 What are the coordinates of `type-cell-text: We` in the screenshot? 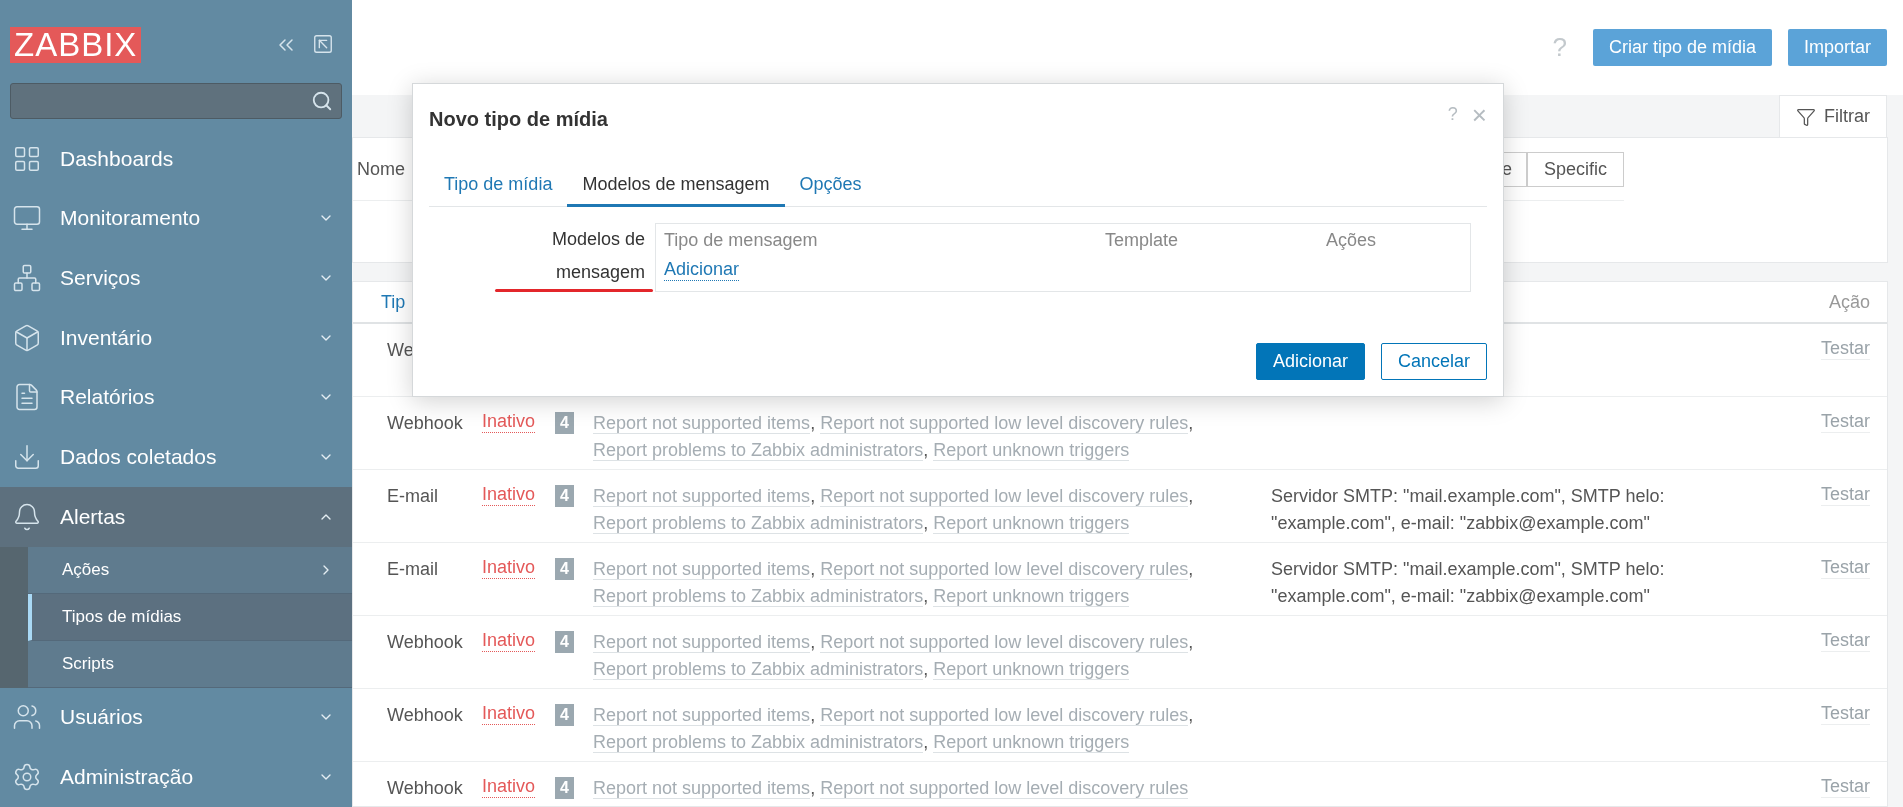 It's located at (401, 350).